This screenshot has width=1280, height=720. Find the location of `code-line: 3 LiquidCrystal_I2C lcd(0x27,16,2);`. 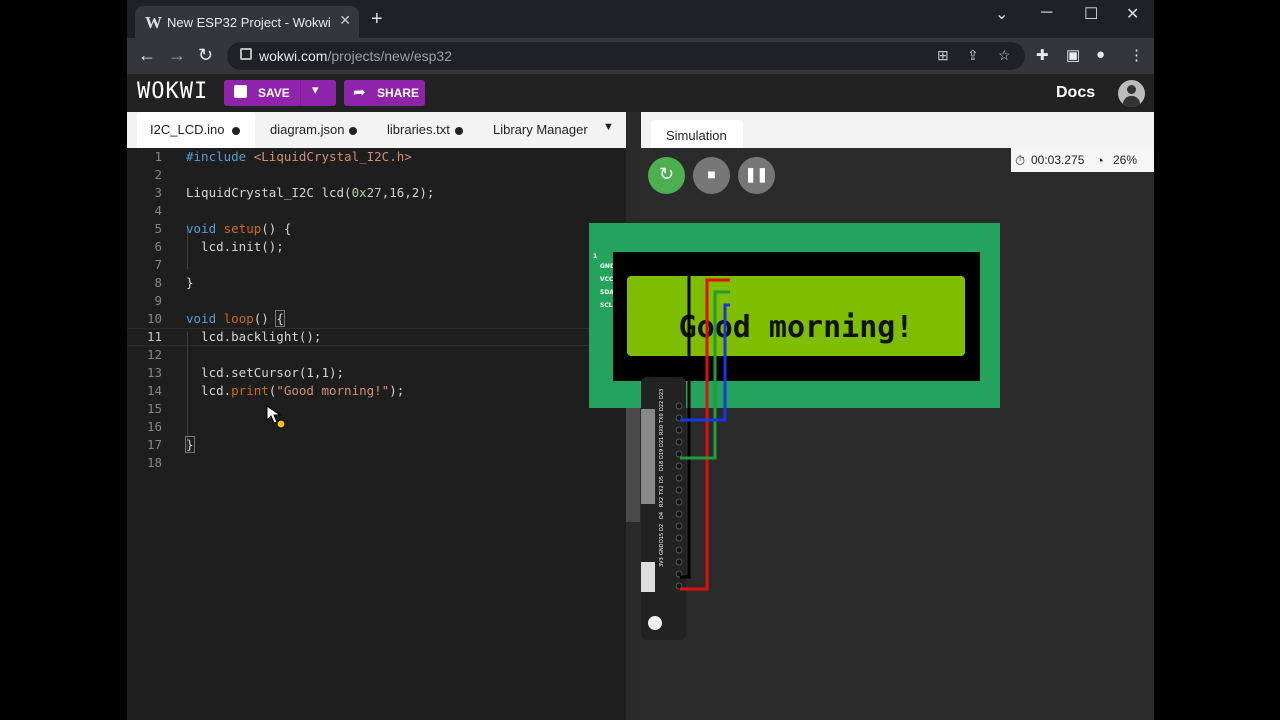

code-line: 3 LiquidCrystal_I2C lcd(0x27,16,2); is located at coordinates (376, 193).